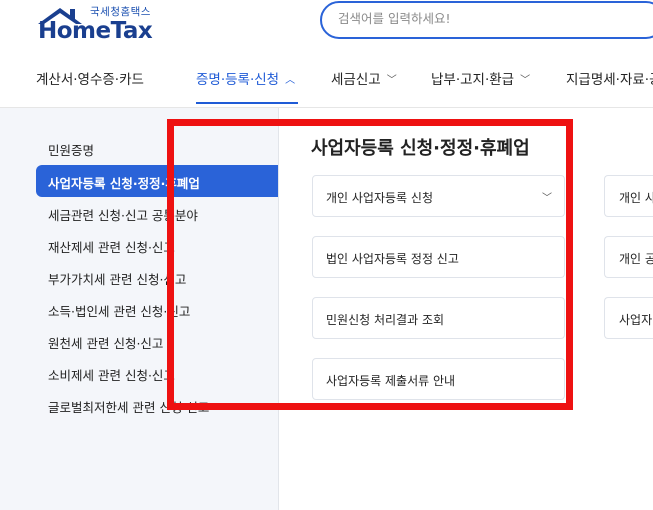  I want to click on gnb-item-payment: 납부·고지·환급 ﹀, so click(480, 78).